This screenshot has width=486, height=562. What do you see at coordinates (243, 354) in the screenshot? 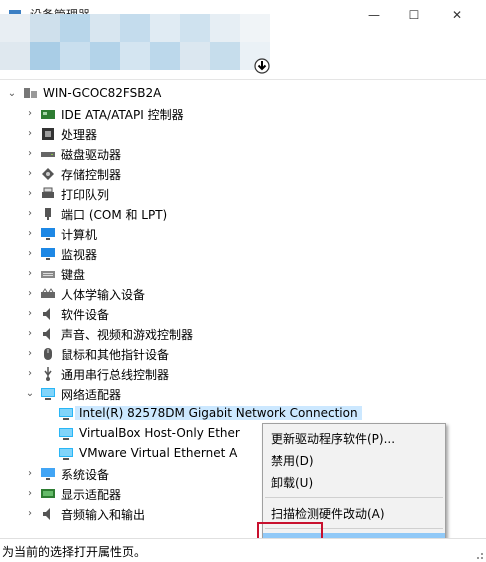
I see `tree-category-item: › 鼠标和其他指针设备` at bounding box center [243, 354].